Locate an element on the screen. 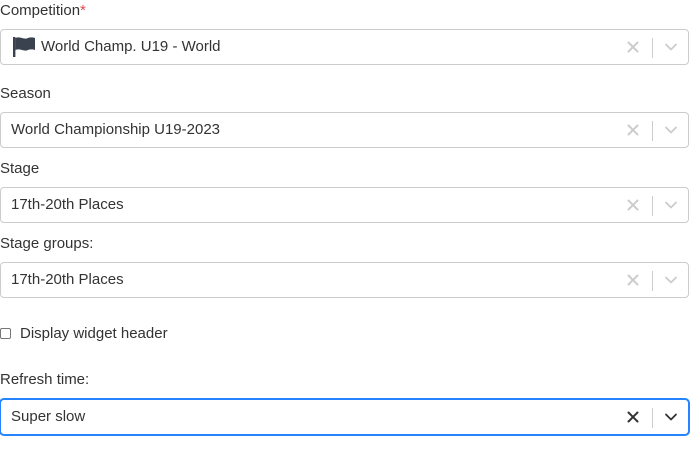 The height and width of the screenshot is (453, 691). season-value: World Championship U19-2023 is located at coordinates (116, 129).